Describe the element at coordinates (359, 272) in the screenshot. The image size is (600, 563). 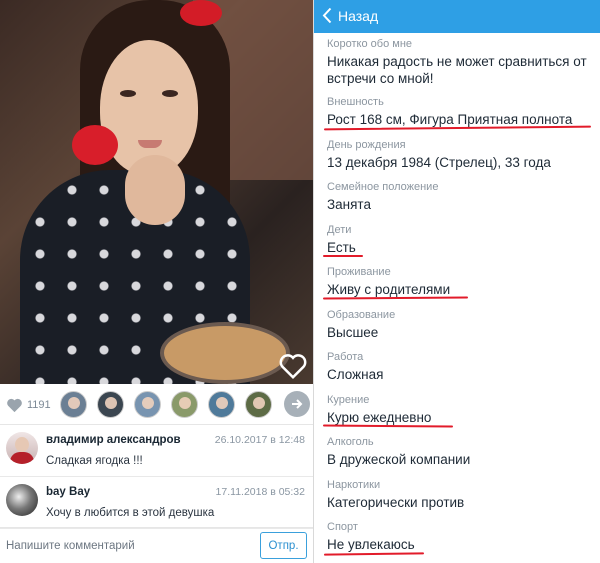
I see `field-label: Проживание` at that location.